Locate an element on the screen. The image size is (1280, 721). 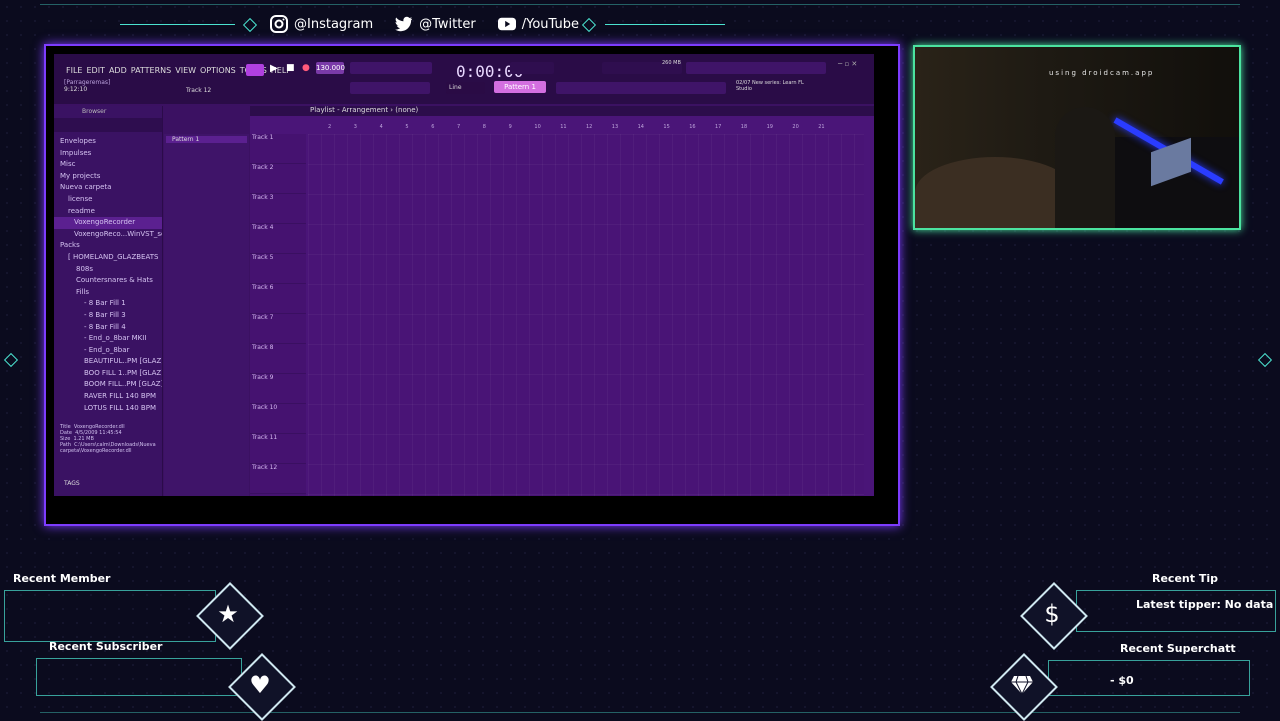
ruler-tick-label: 10 is located at coordinates (537, 127).